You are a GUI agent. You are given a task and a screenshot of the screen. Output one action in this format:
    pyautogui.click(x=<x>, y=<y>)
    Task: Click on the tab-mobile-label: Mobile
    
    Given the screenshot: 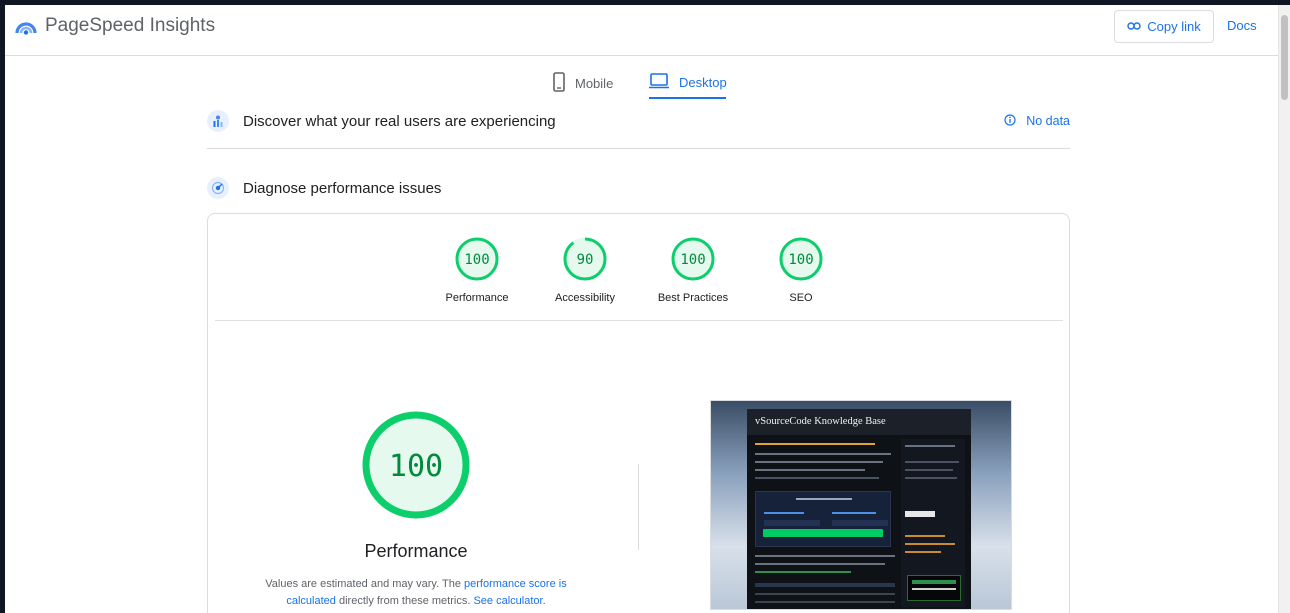 What is the action you would take?
    pyautogui.click(x=594, y=83)
    